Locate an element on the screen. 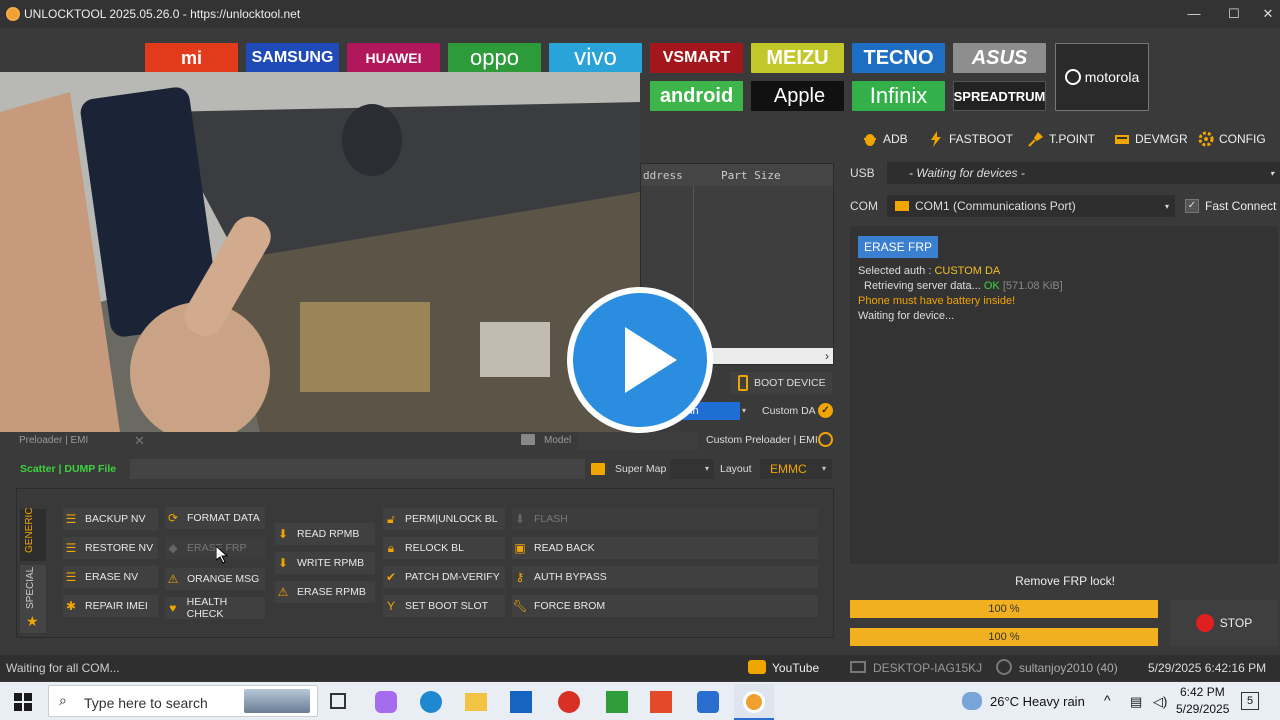 This screenshot has width=1280, height=720. boot-device-button: BOOT DEVICE is located at coordinates (781, 383).